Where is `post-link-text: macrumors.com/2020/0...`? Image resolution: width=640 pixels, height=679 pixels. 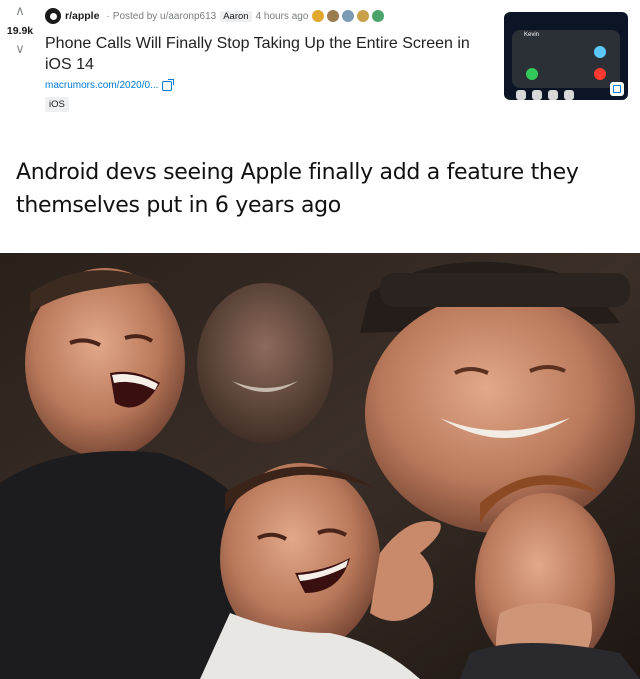
post-link-text: macrumors.com/2020/0... is located at coordinates (101, 85).